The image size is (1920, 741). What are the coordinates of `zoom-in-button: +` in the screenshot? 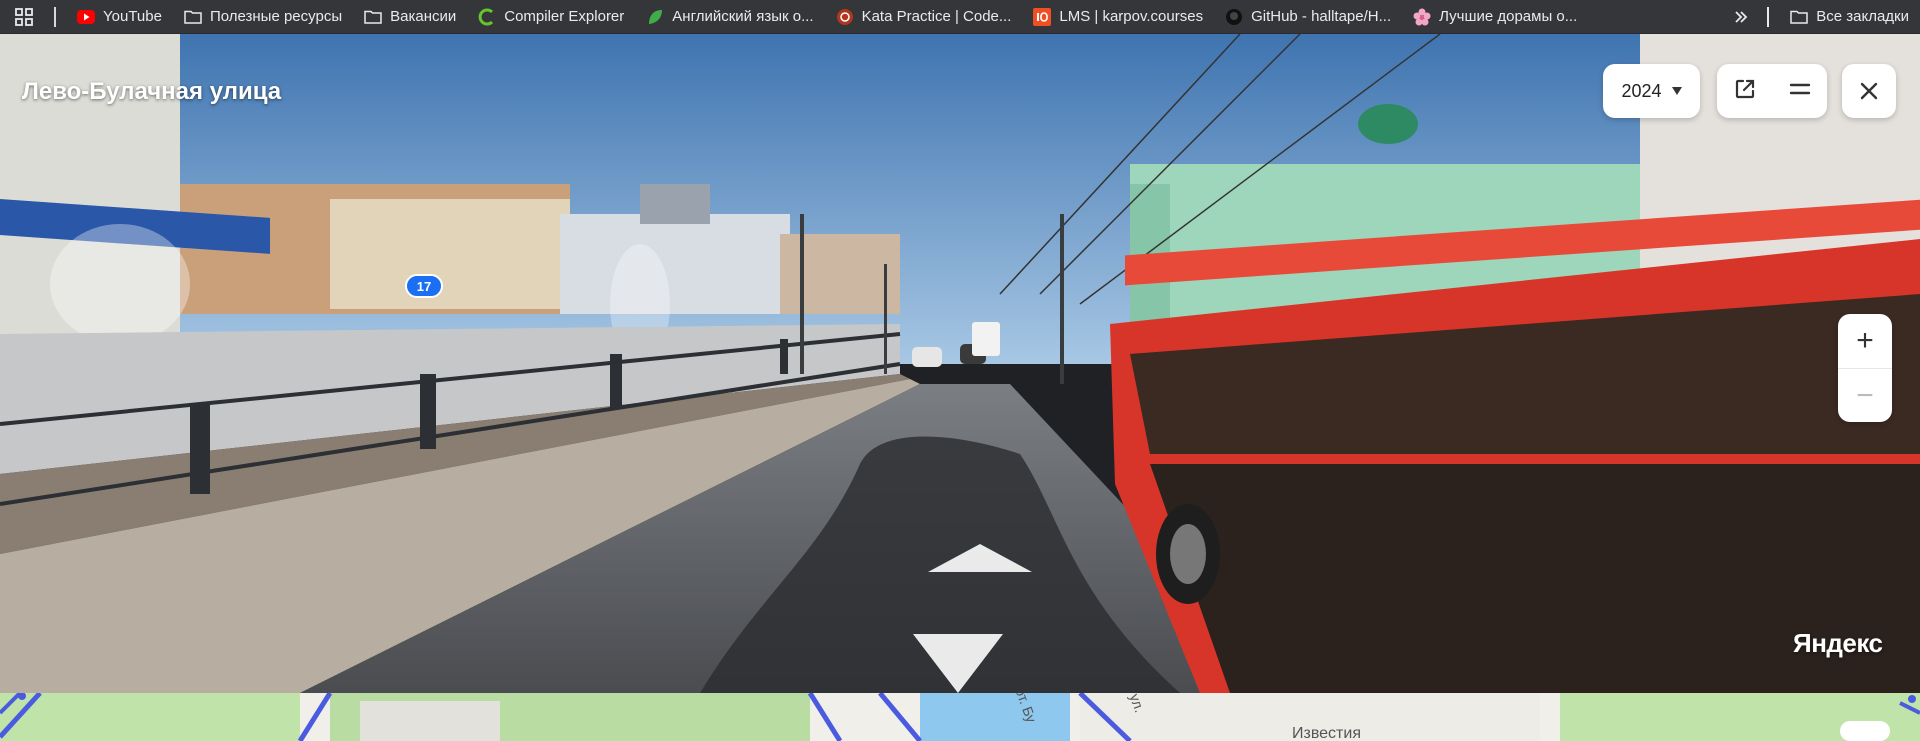 It's located at (1865, 341).